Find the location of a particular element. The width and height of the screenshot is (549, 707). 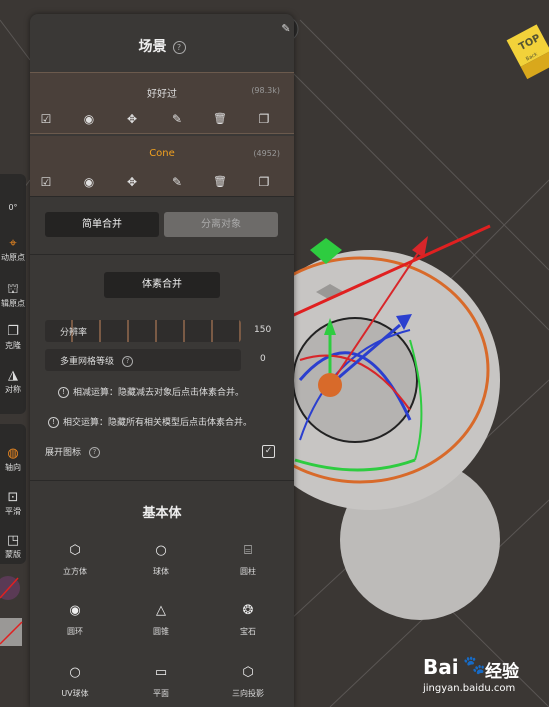

symmetry-icon: ◮ is located at coordinates (13, 375).